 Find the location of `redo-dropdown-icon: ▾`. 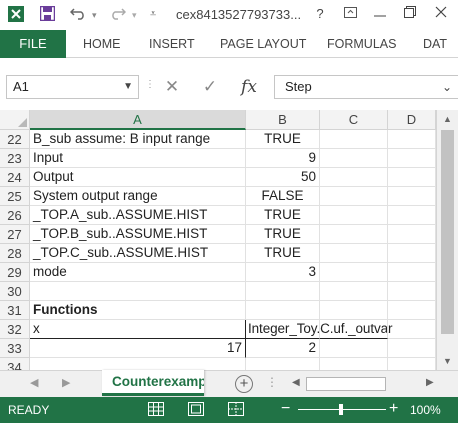

redo-dropdown-icon: ▾ is located at coordinates (134, 15).